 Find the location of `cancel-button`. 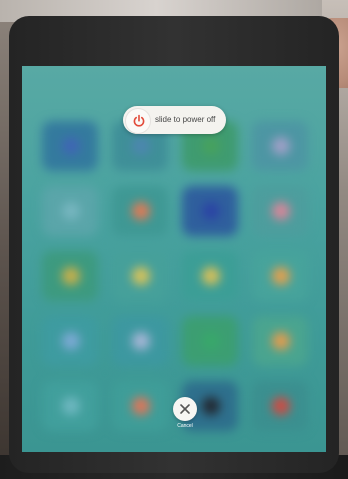

cancel-button is located at coordinates (185, 409).